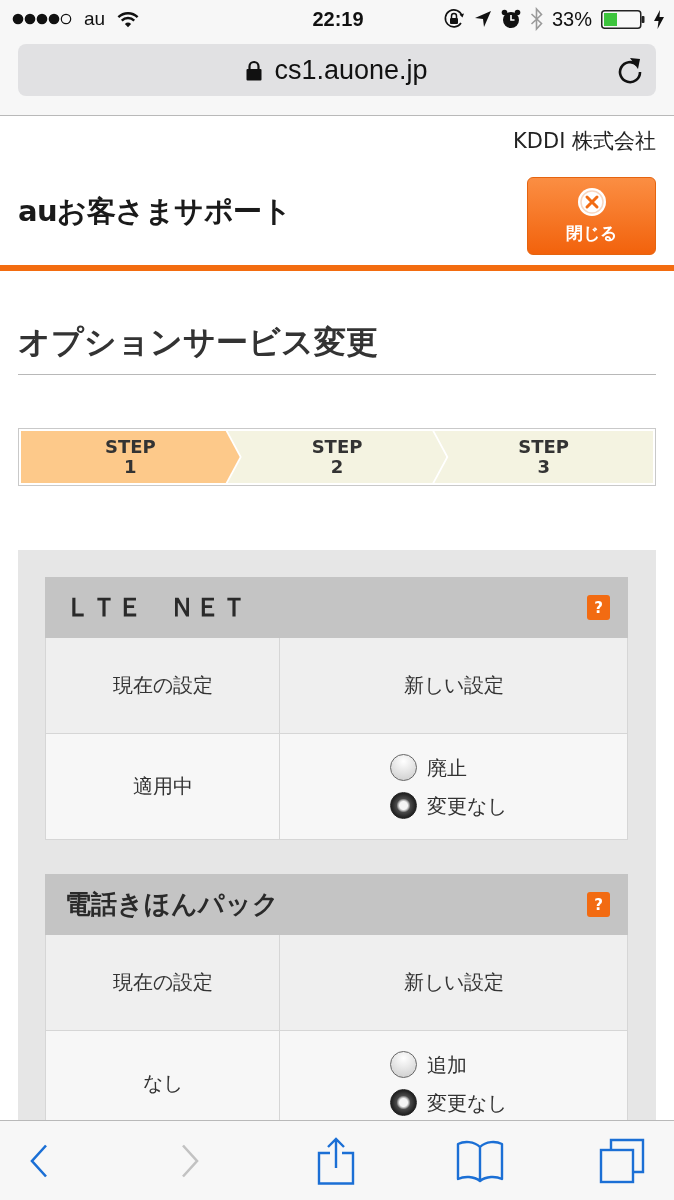 The image size is (674, 1200). Describe the element at coordinates (623, 19) in the screenshot. I see `battery-icon` at that location.